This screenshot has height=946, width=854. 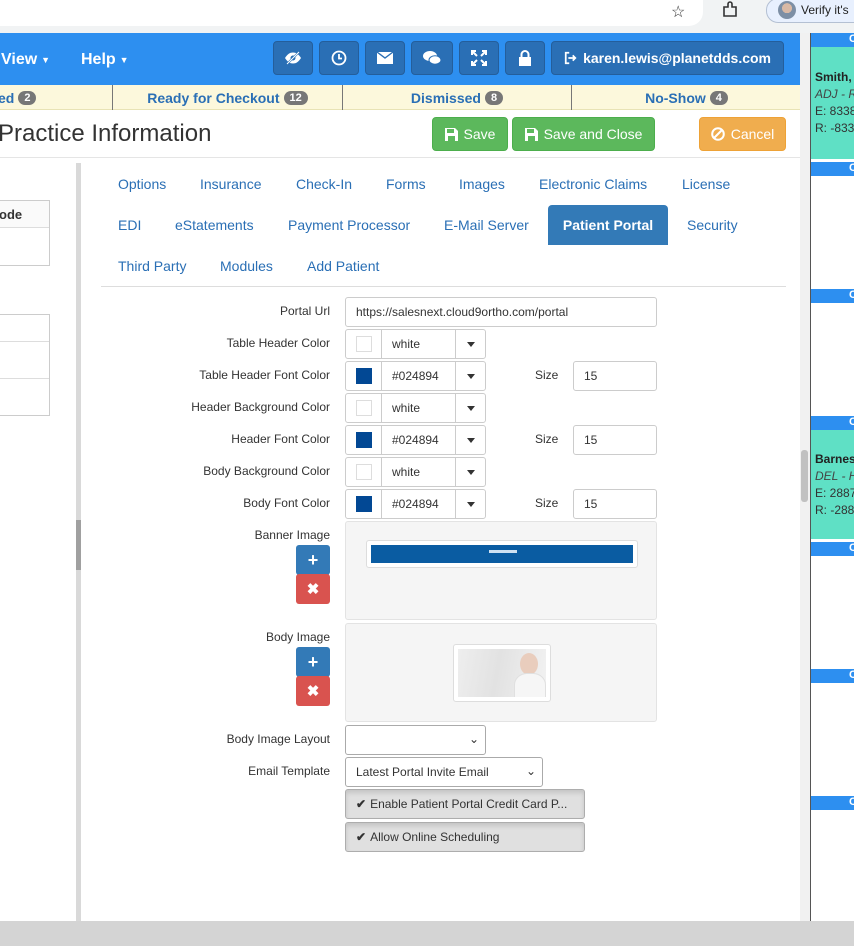 I want to click on portal-url-label: Portal Url, so click(x=304, y=311).